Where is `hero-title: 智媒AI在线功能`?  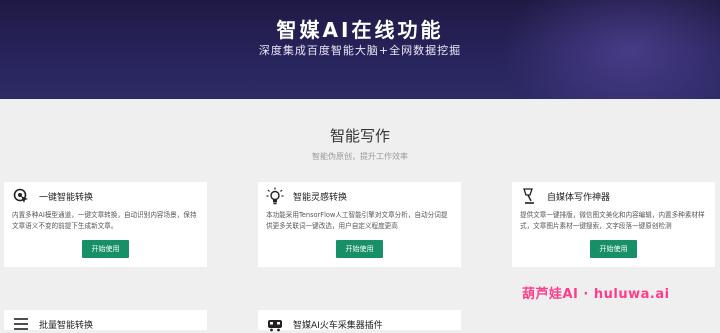 hero-title: 智媒AI在线功能 is located at coordinates (360, 30).